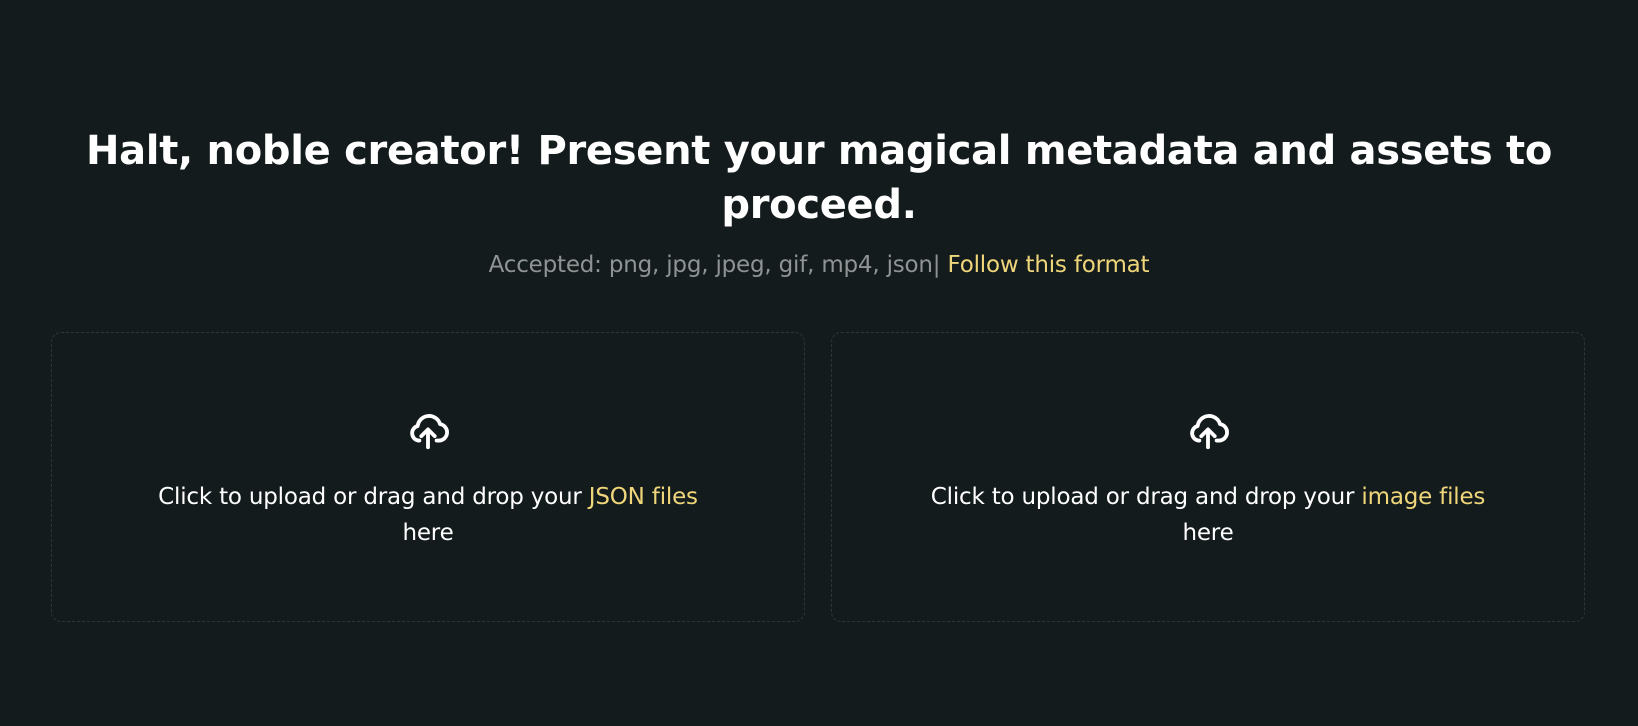 Image resolution: width=1638 pixels, height=726 pixels. I want to click on json-files-highlight: JSON files, so click(643, 497).